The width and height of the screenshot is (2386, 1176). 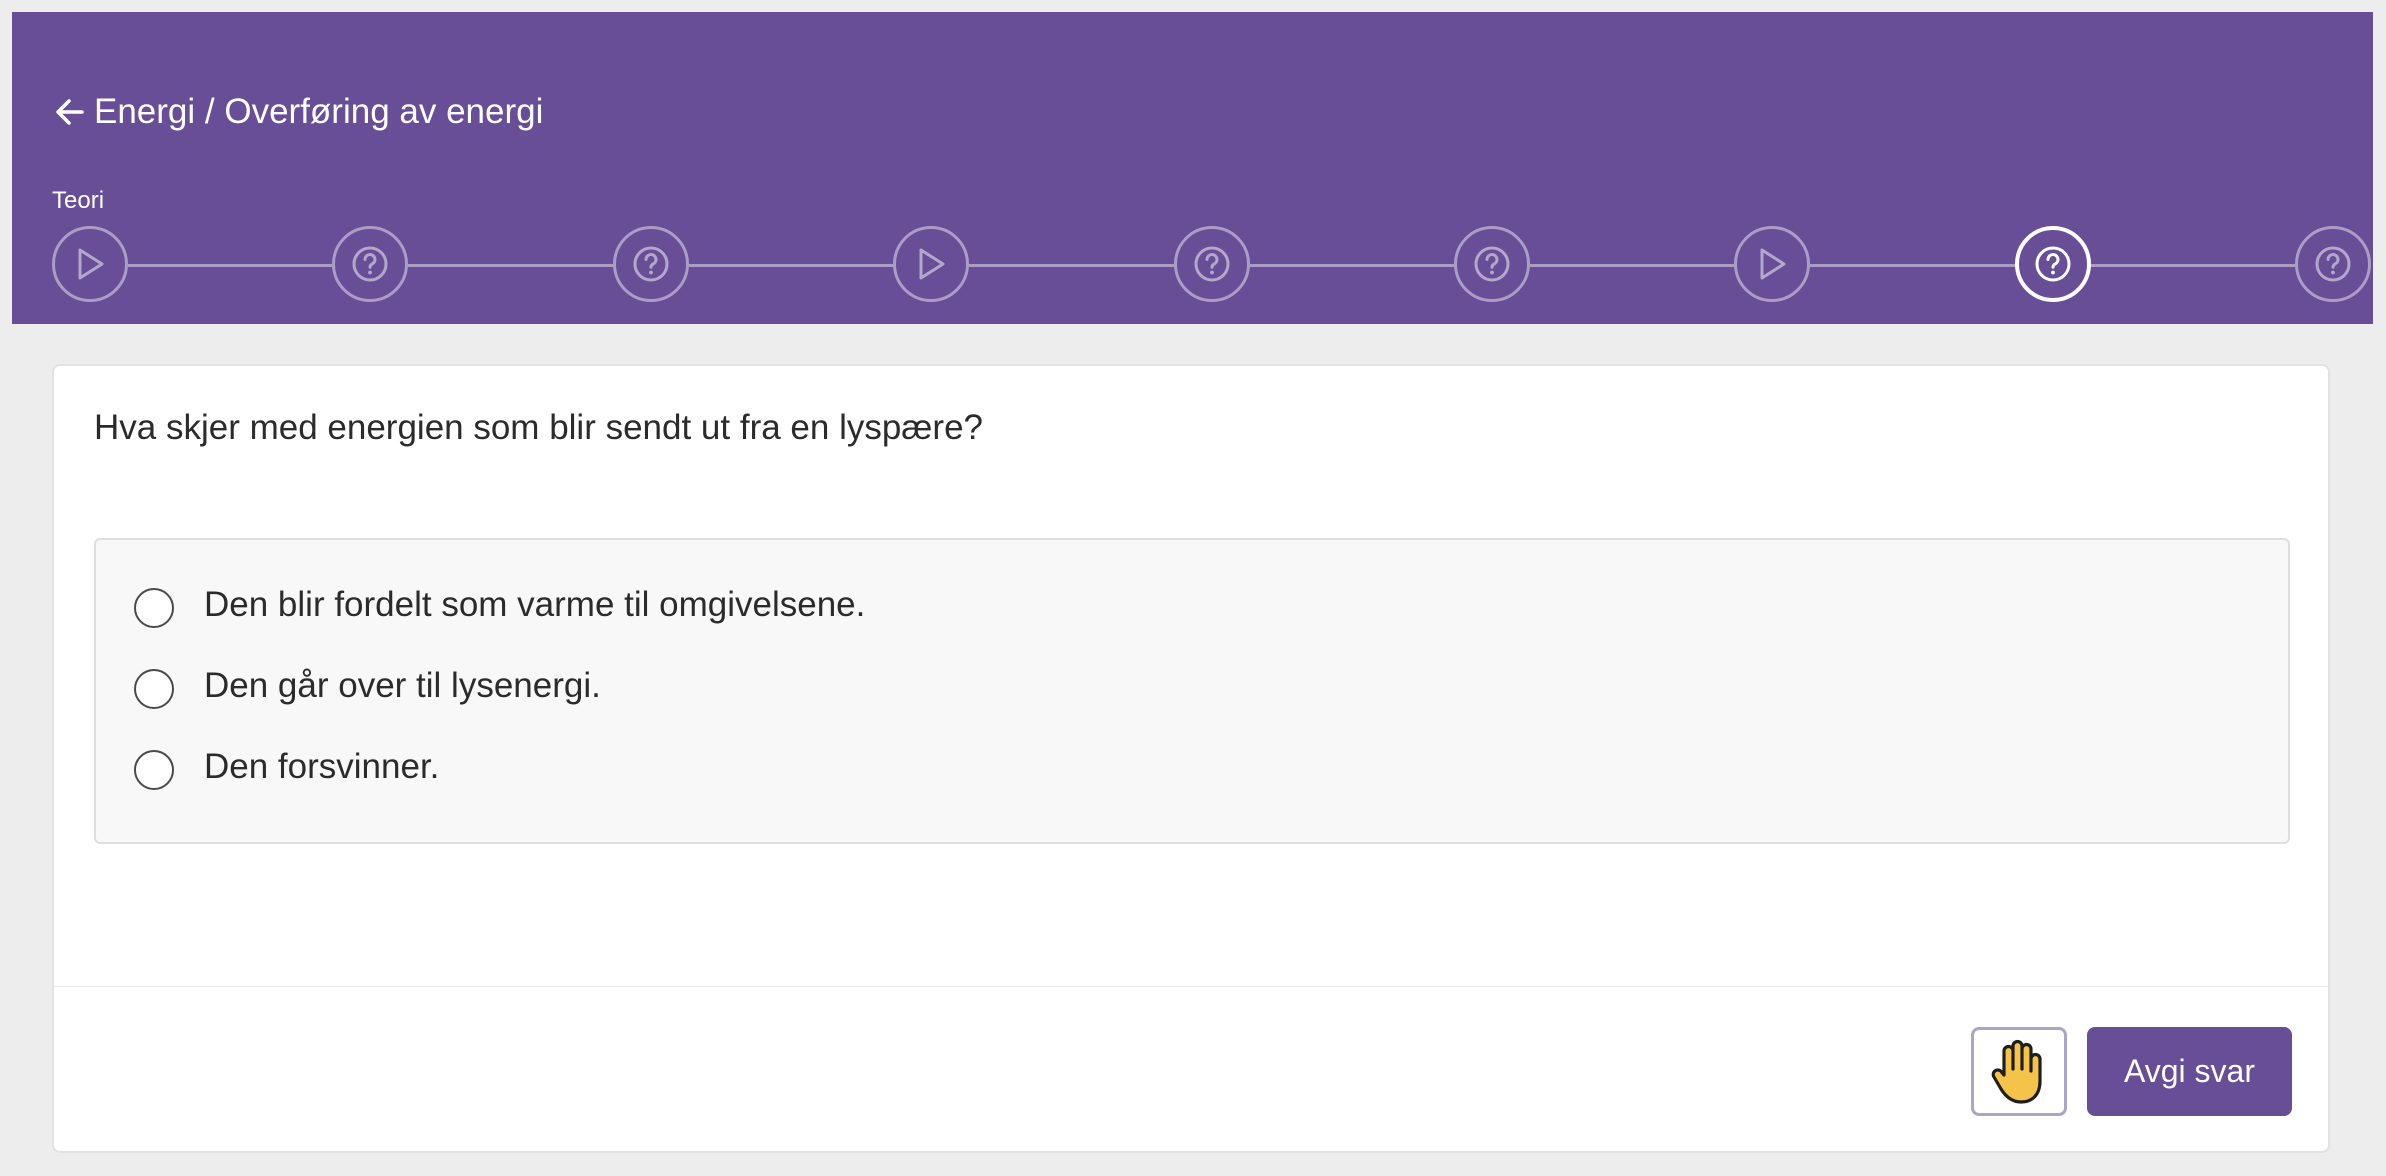 I want to click on raised-hand-icon, so click(x=2016, y=1071).